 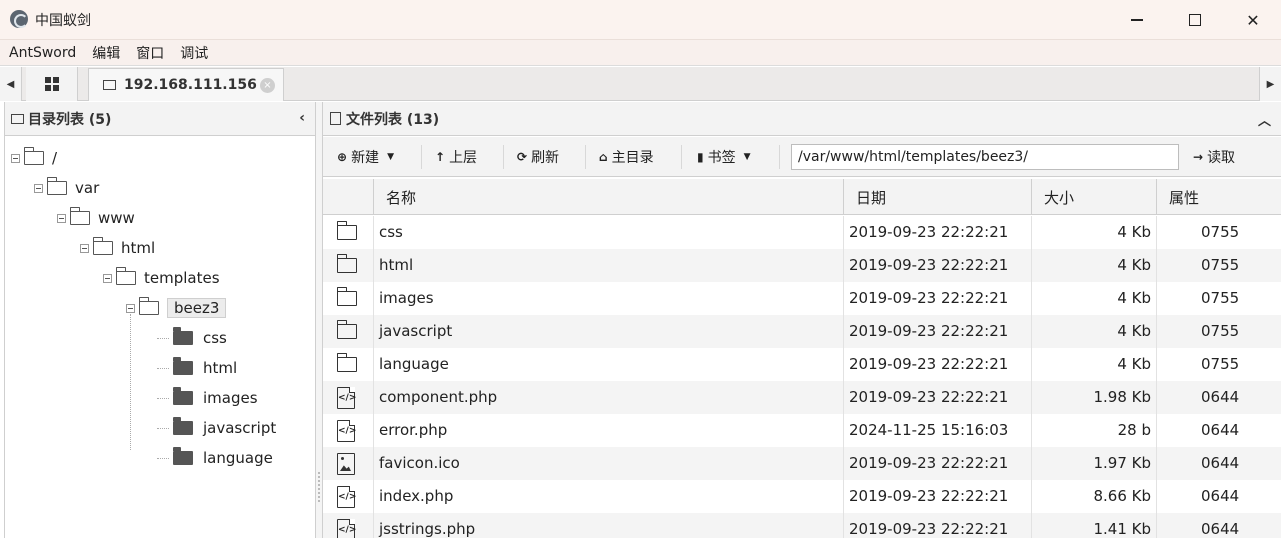 I want to click on new-button: ⊕ 新建 ▼, so click(x=365, y=157).